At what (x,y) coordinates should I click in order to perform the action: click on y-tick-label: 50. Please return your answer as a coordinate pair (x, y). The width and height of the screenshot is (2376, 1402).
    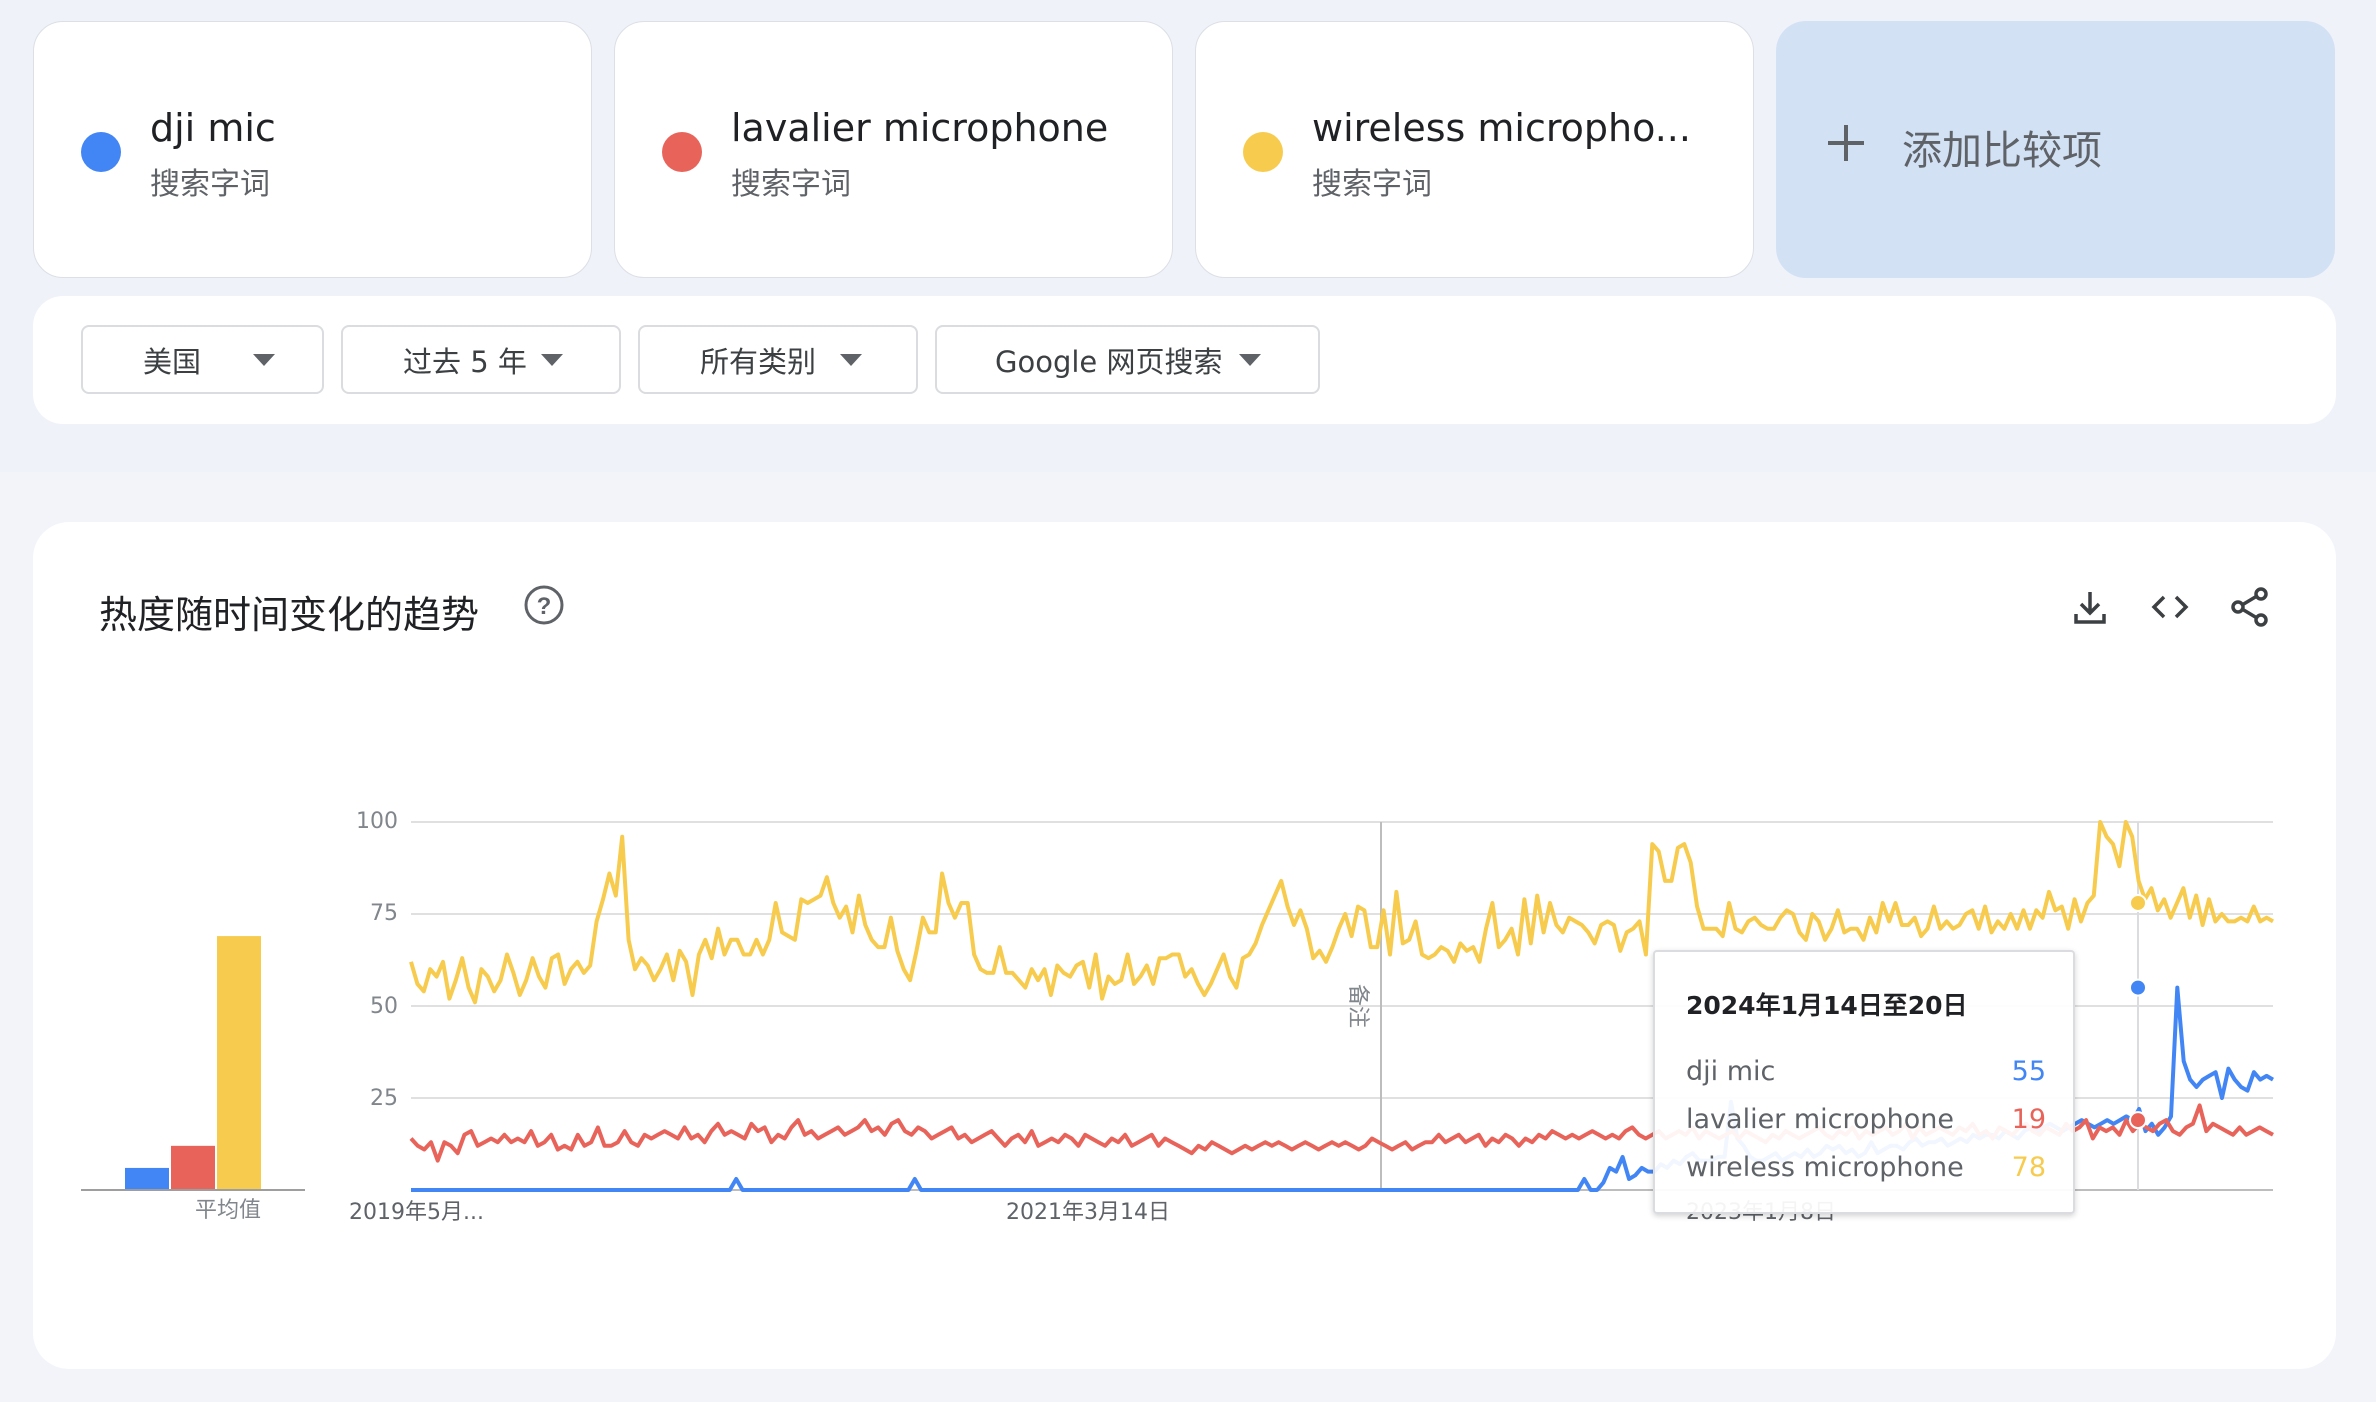
    Looking at the image, I should click on (384, 1006).